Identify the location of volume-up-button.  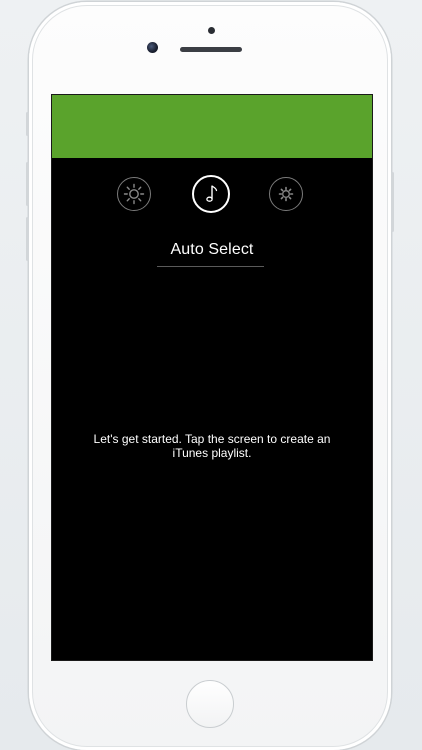
(27, 184).